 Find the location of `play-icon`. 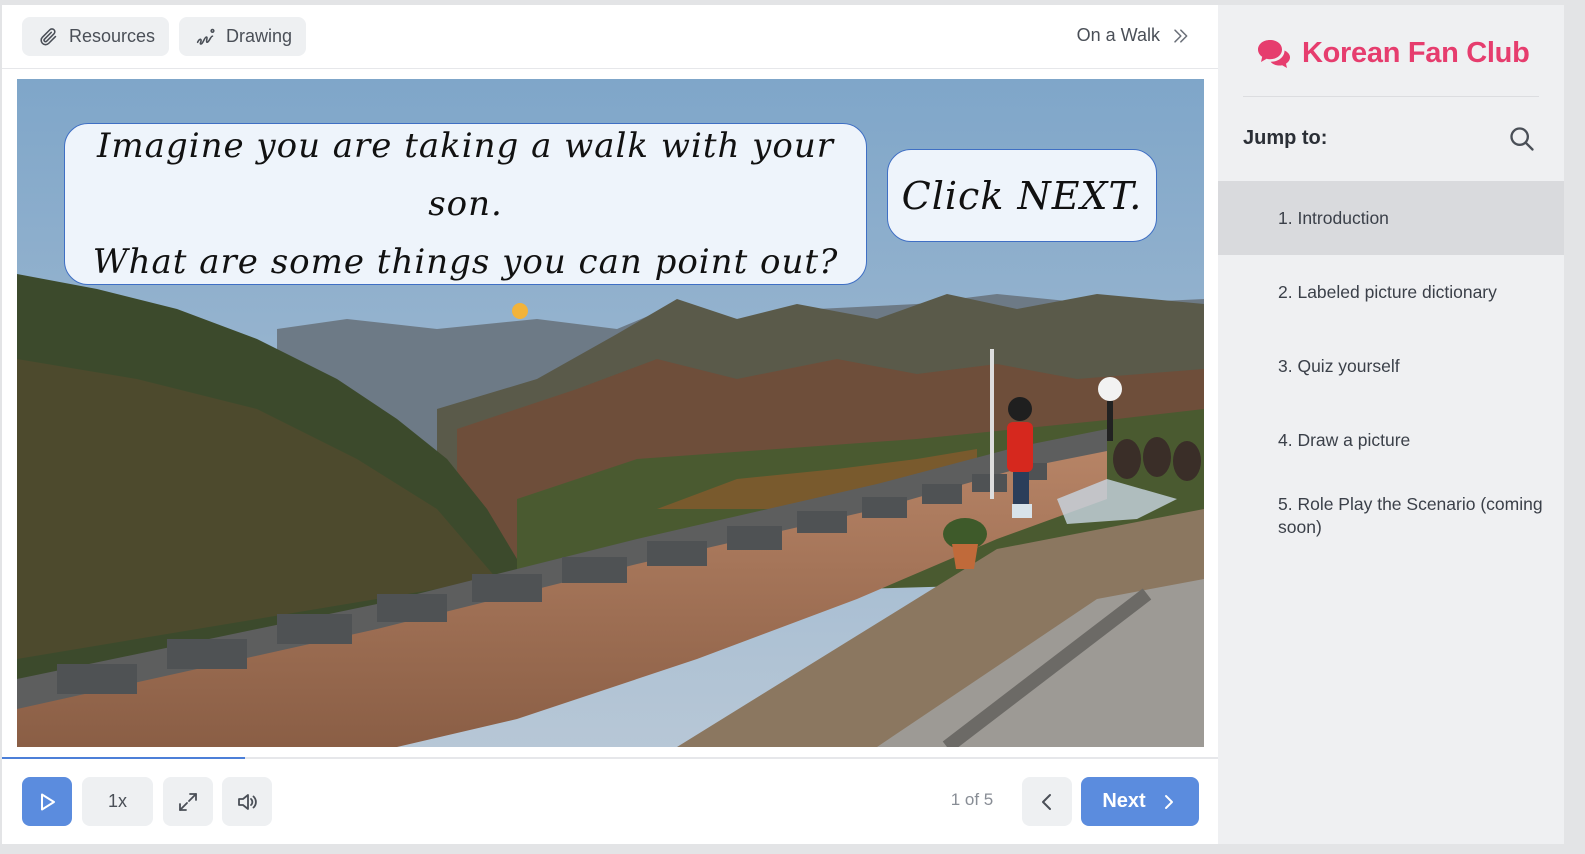

play-icon is located at coordinates (48, 801).